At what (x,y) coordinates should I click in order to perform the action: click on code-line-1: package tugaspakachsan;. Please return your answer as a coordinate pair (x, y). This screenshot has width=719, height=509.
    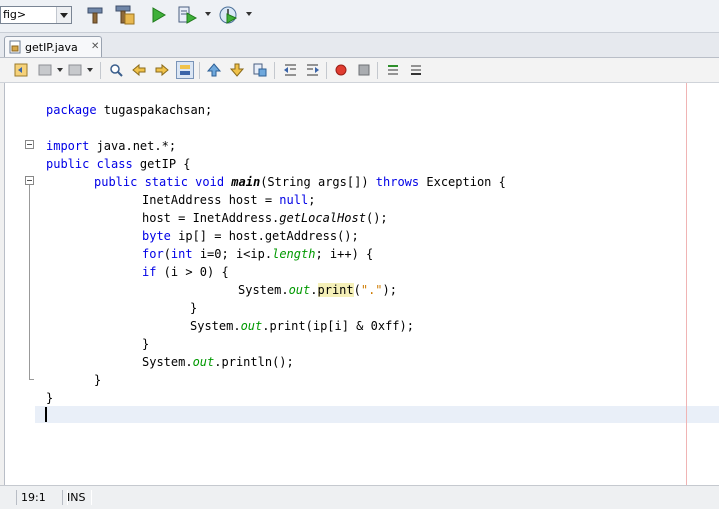
    Looking at the image, I should click on (129, 110).